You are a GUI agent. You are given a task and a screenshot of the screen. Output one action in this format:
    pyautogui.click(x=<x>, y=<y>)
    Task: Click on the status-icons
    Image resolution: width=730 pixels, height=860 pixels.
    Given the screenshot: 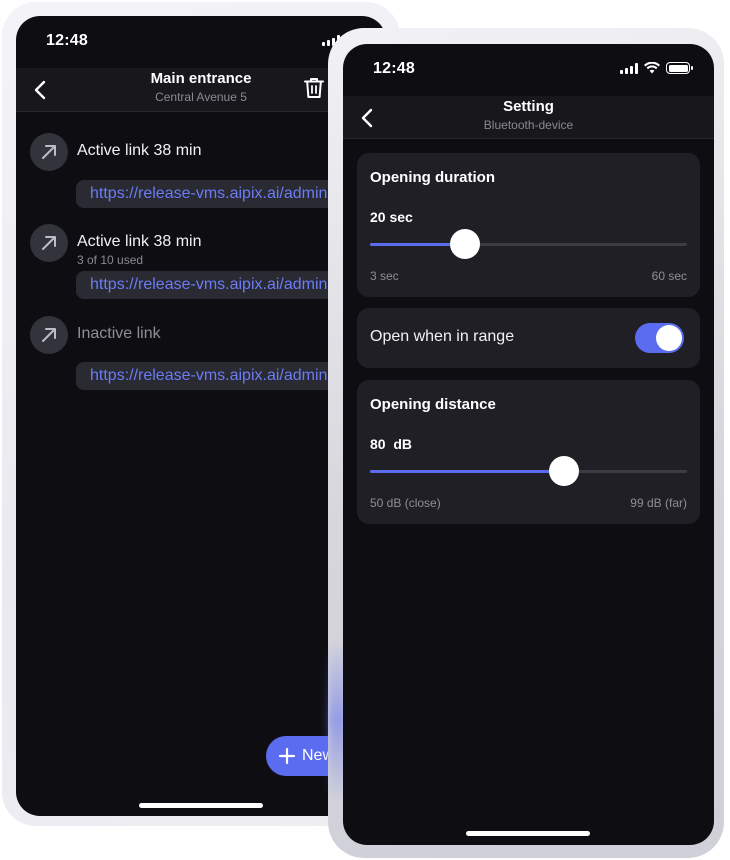 What is the action you would take?
    pyautogui.click(x=656, y=68)
    